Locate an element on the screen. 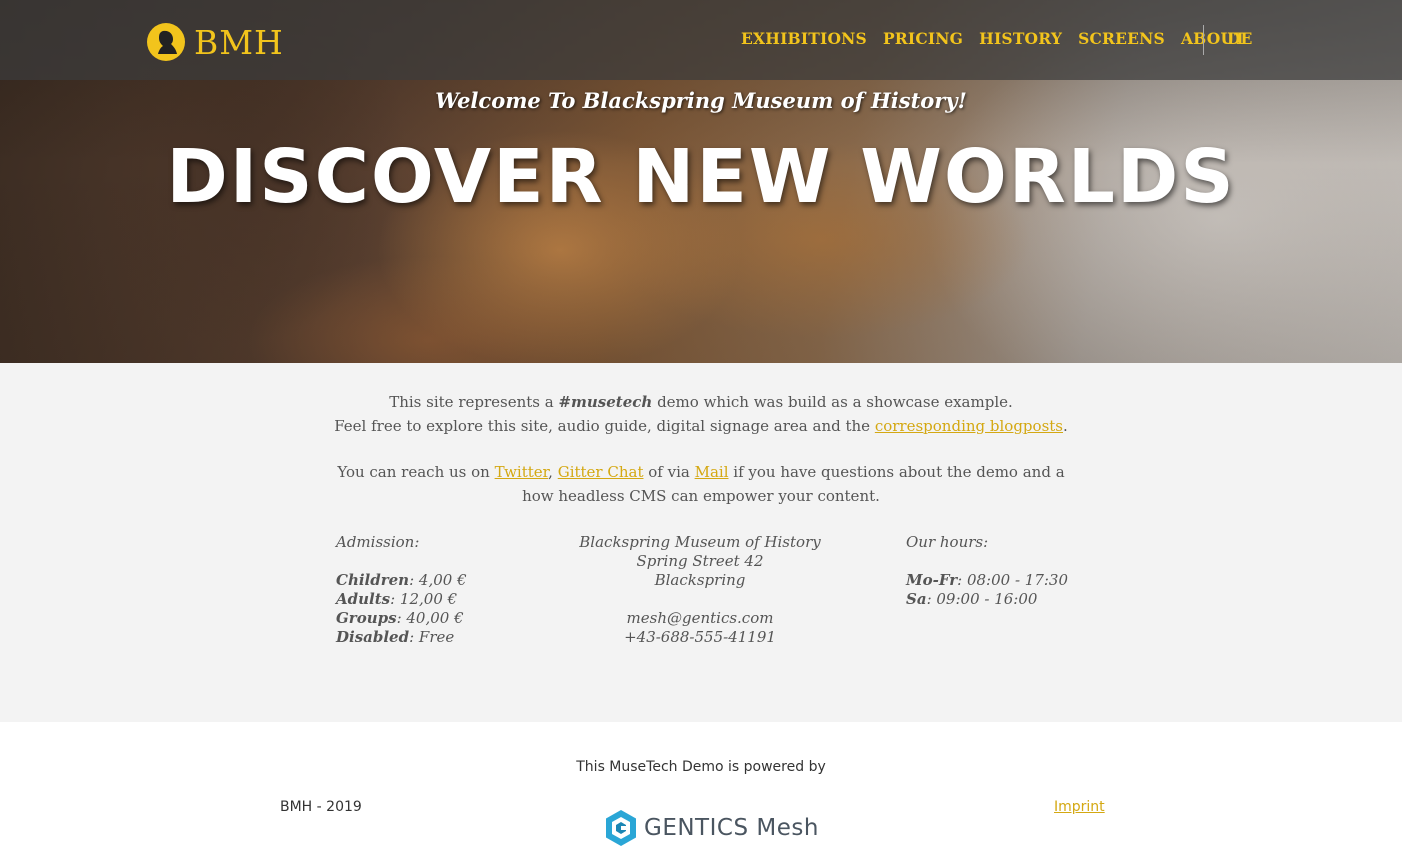 This screenshot has height=865, width=1402. nav-divider is located at coordinates (1203, 40).